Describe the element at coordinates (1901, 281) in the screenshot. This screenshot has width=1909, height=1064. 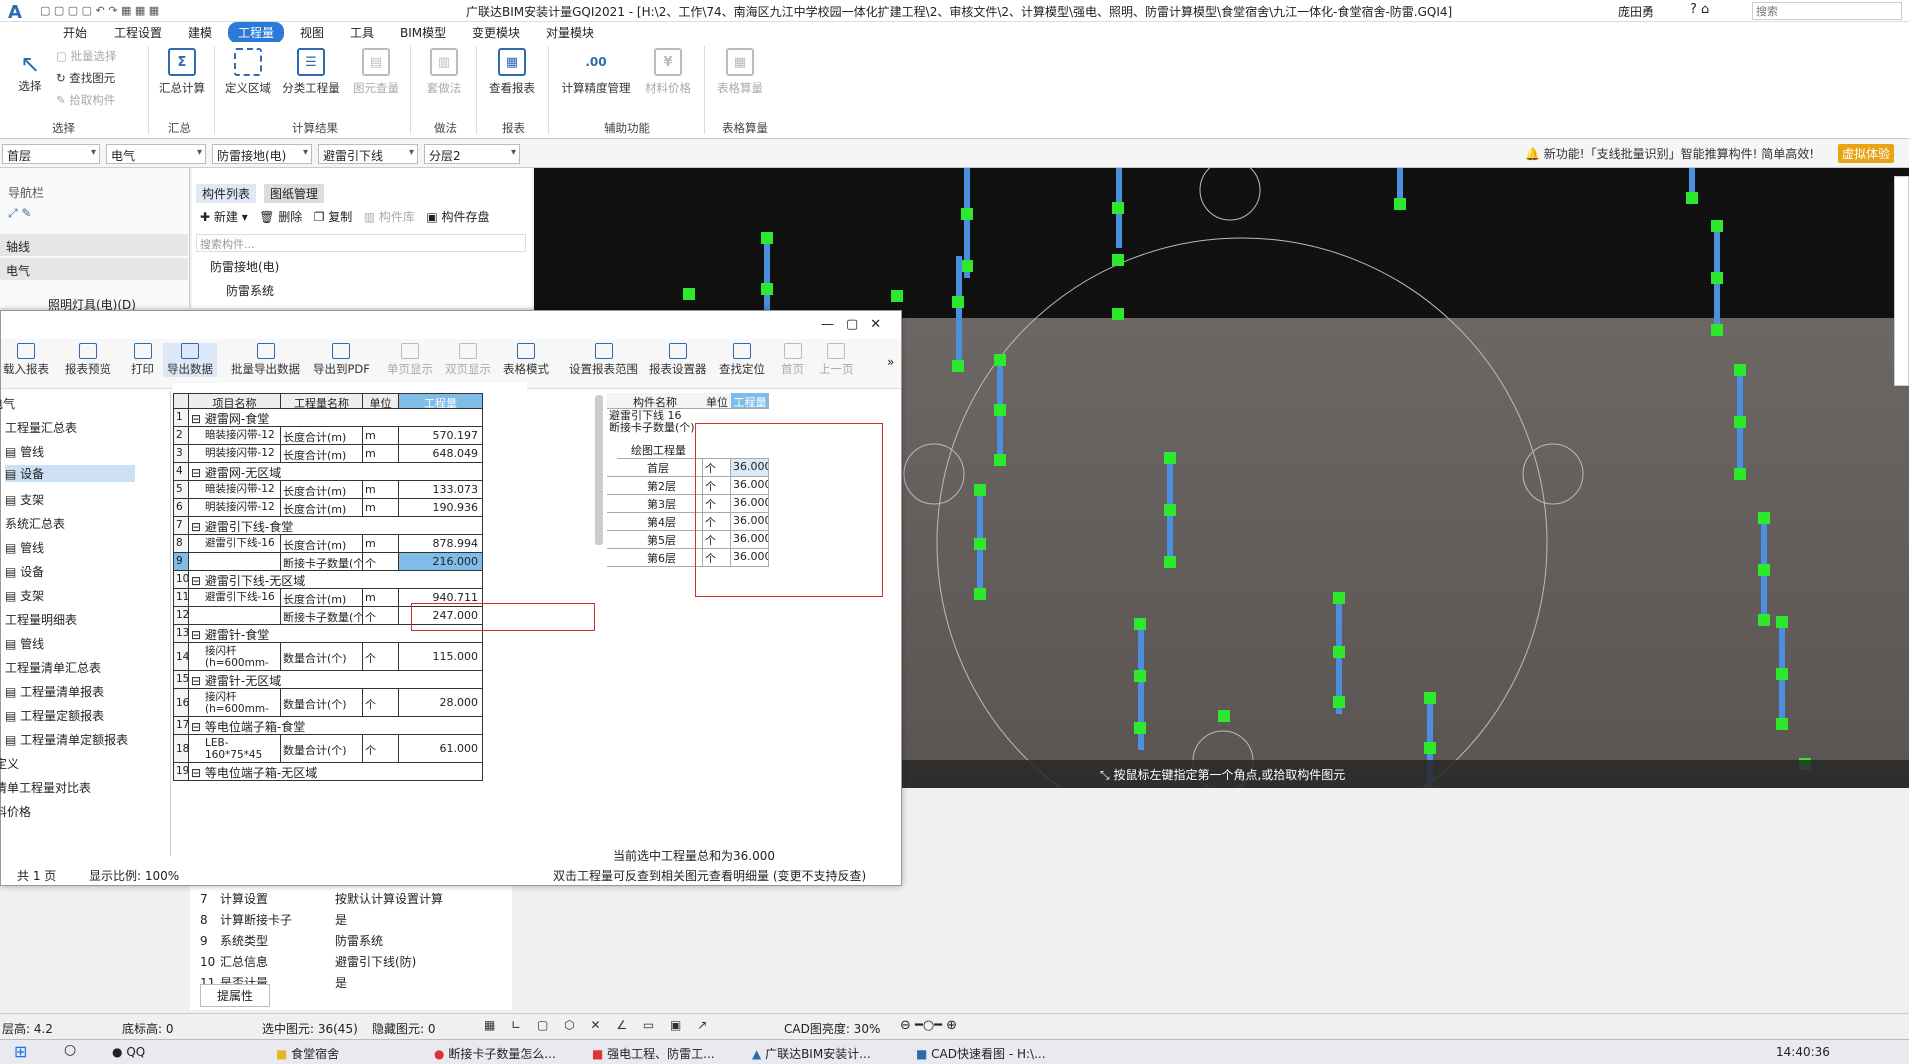
I see `viewcube-toolbar` at that location.